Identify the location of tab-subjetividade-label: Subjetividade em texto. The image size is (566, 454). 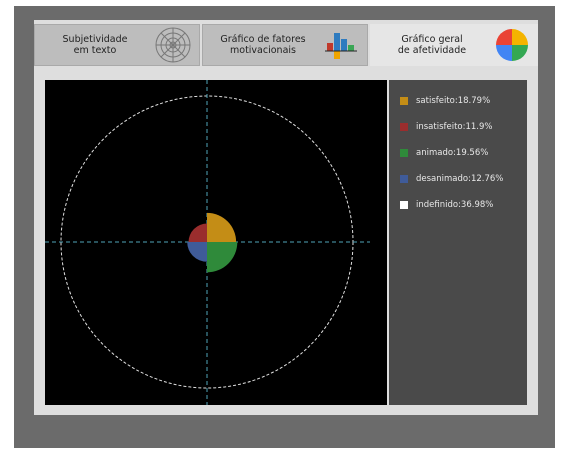
(95, 45).